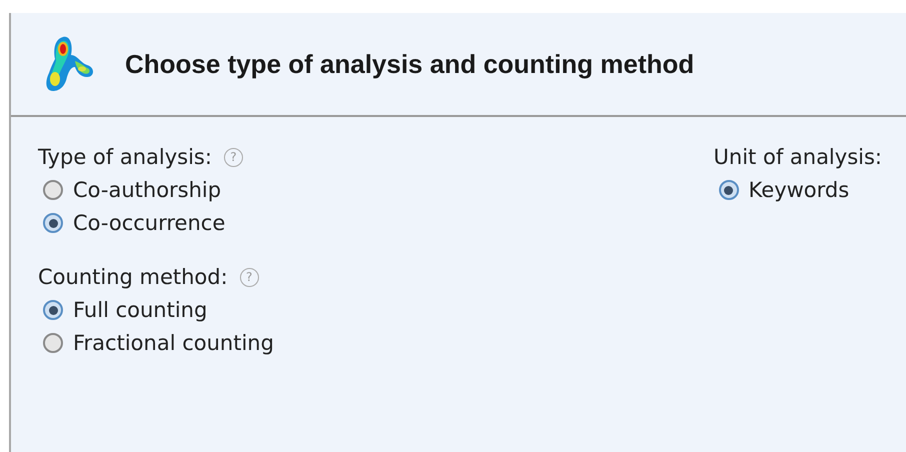 The width and height of the screenshot is (906, 452). What do you see at coordinates (156, 343) in the screenshot?
I see `radio-option: Fractional counting` at bounding box center [156, 343].